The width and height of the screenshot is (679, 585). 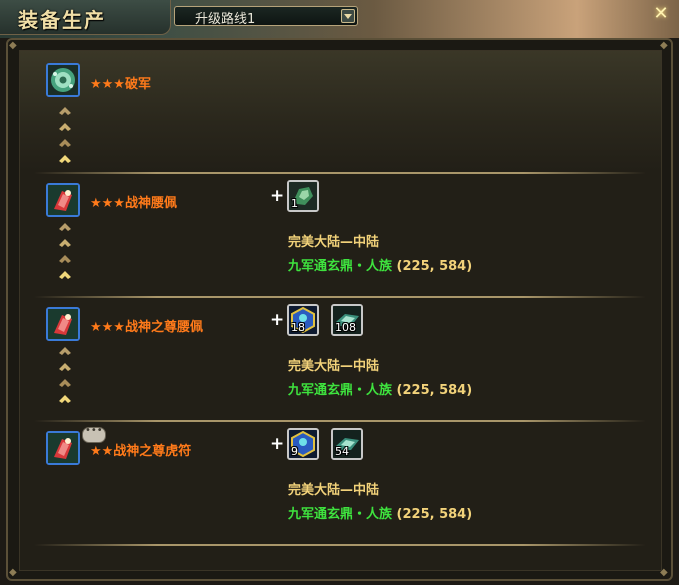 I want to click on material-quantity: 1, so click(x=294, y=203).